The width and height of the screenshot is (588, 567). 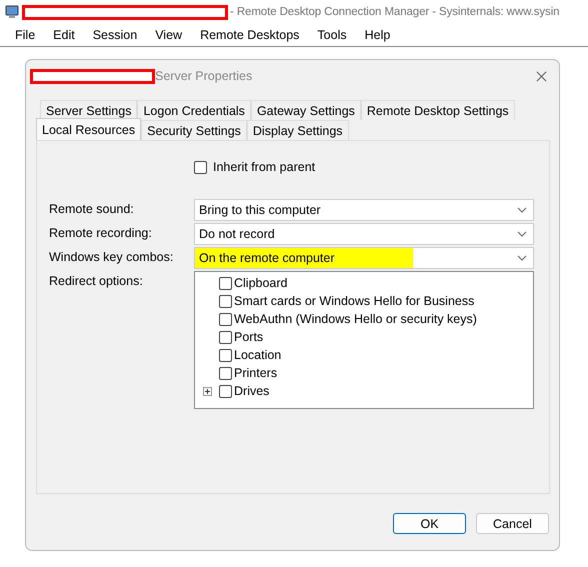 What do you see at coordinates (305, 110) in the screenshot?
I see `tab: Gateway Settings` at bounding box center [305, 110].